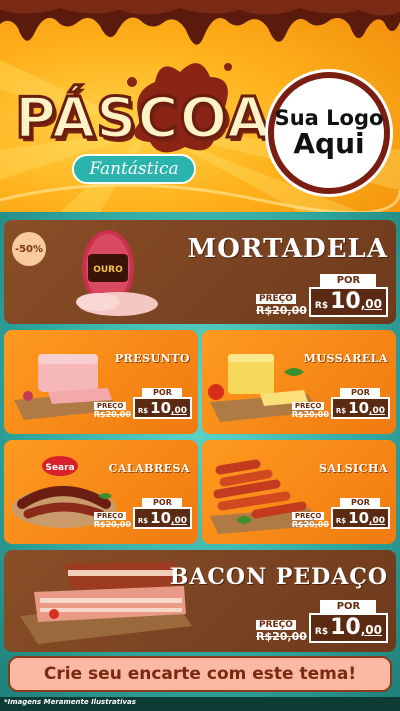  What do you see at coordinates (149, 468) in the screenshot?
I see `product-name: CALABRESA` at bounding box center [149, 468].